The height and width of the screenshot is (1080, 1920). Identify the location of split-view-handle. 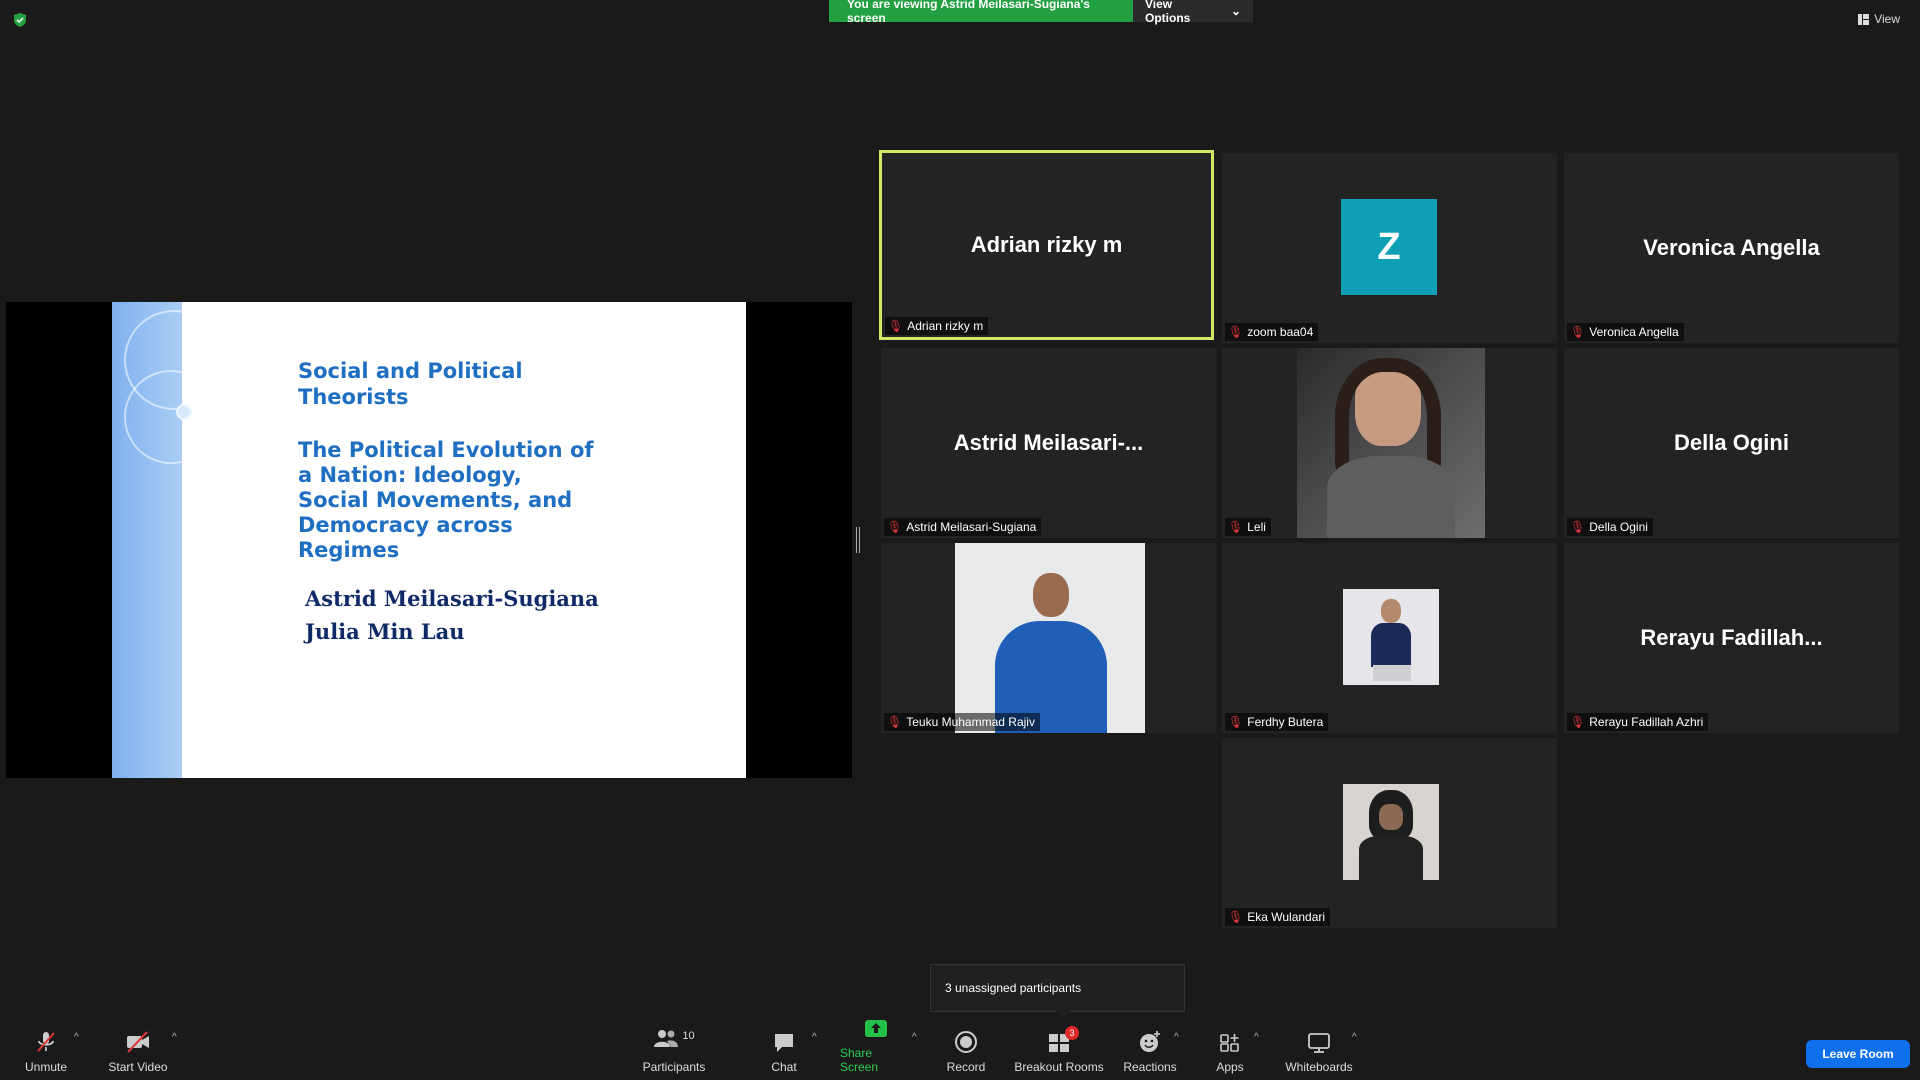
(858, 540).